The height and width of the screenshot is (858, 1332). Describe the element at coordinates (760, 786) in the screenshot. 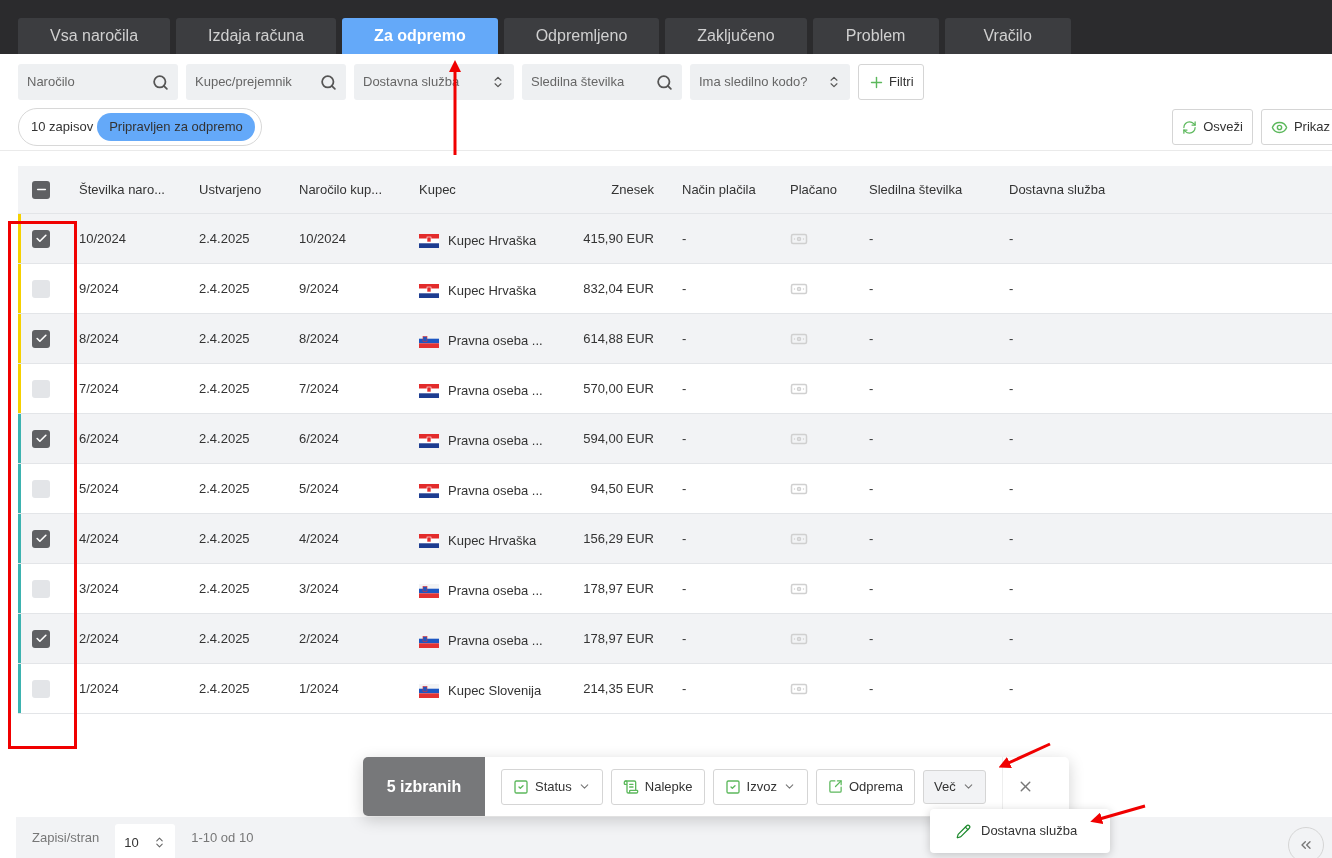

I see `action-button: Izvoz` at that location.